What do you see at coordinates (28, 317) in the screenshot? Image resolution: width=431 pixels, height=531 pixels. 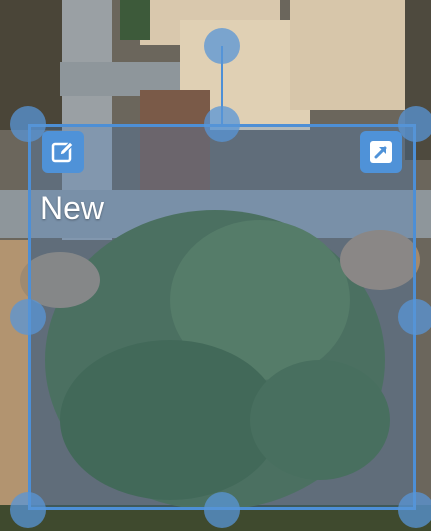 I see `middle-left-handle` at bounding box center [28, 317].